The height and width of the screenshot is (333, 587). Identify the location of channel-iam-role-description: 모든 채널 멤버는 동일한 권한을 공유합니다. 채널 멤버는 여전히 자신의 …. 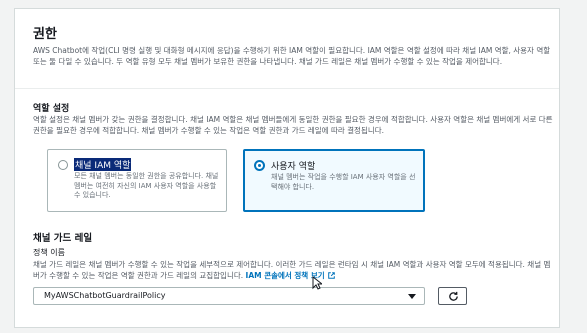
(146, 185).